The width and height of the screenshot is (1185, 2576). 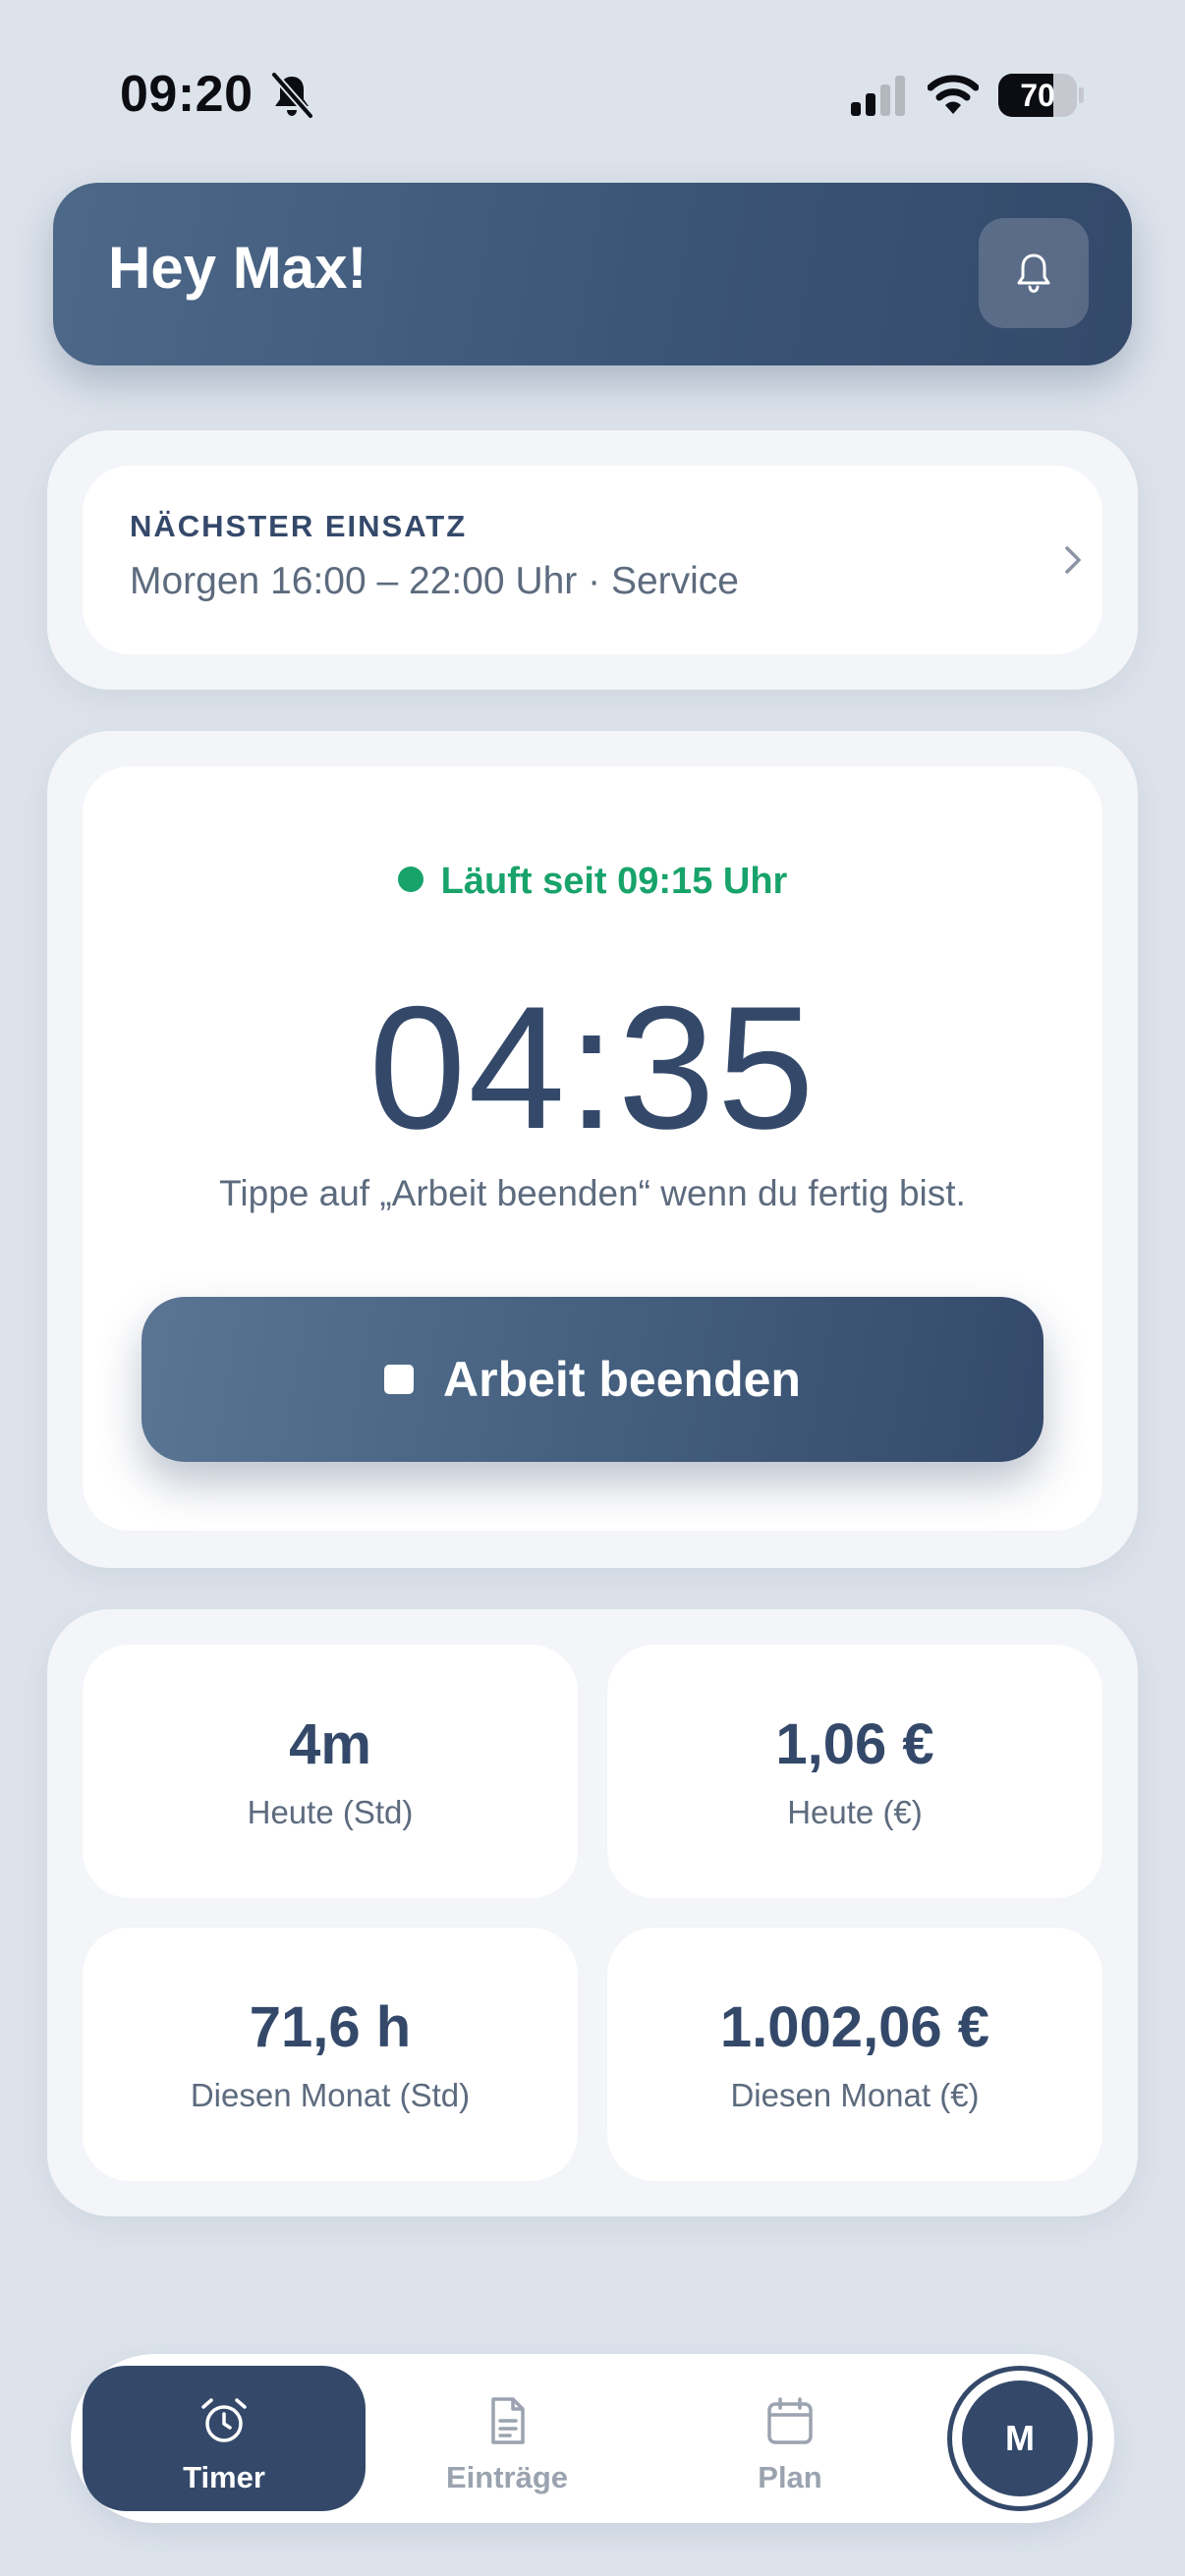 I want to click on nav-item-plan: Plan, so click(x=790, y=2438).